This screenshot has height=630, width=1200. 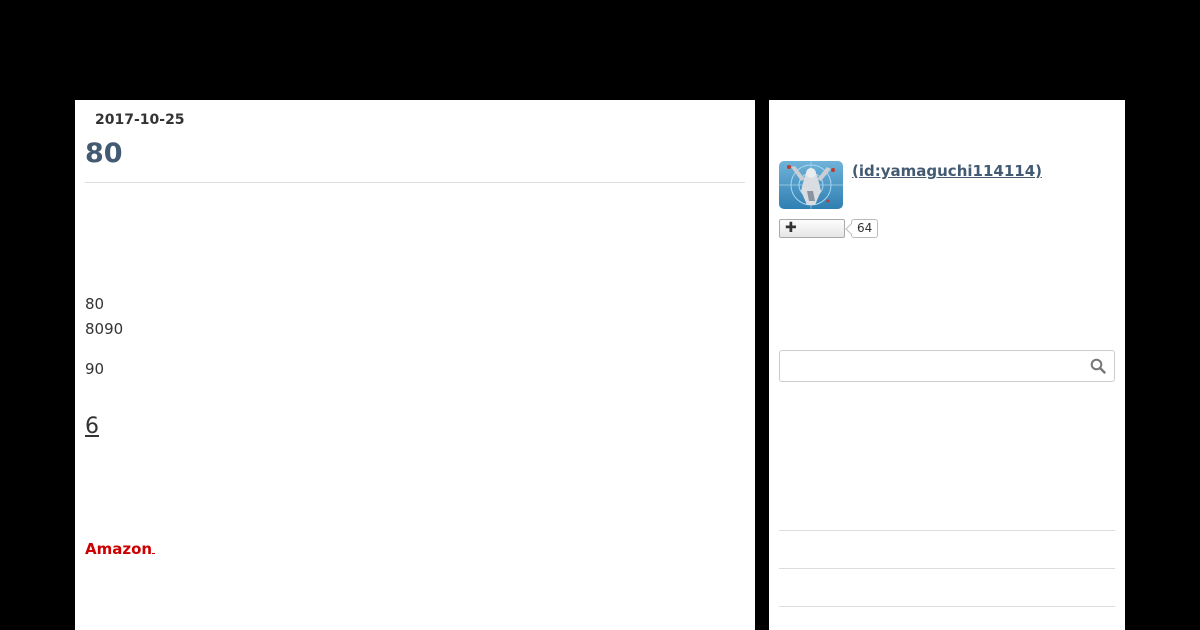 I want to click on body-paragraph: 8090, so click(x=104, y=329).